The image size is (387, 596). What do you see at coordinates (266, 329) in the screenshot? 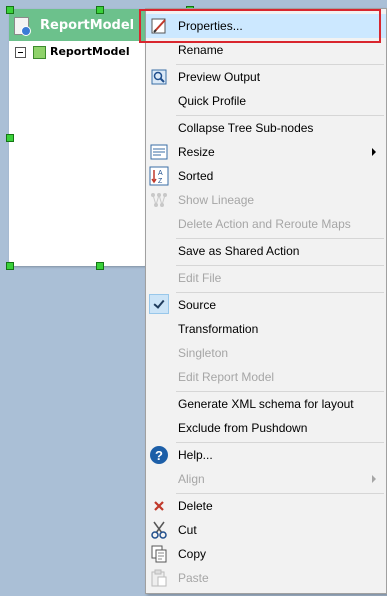
I see `menu-item-transformation: Transformation` at bounding box center [266, 329].